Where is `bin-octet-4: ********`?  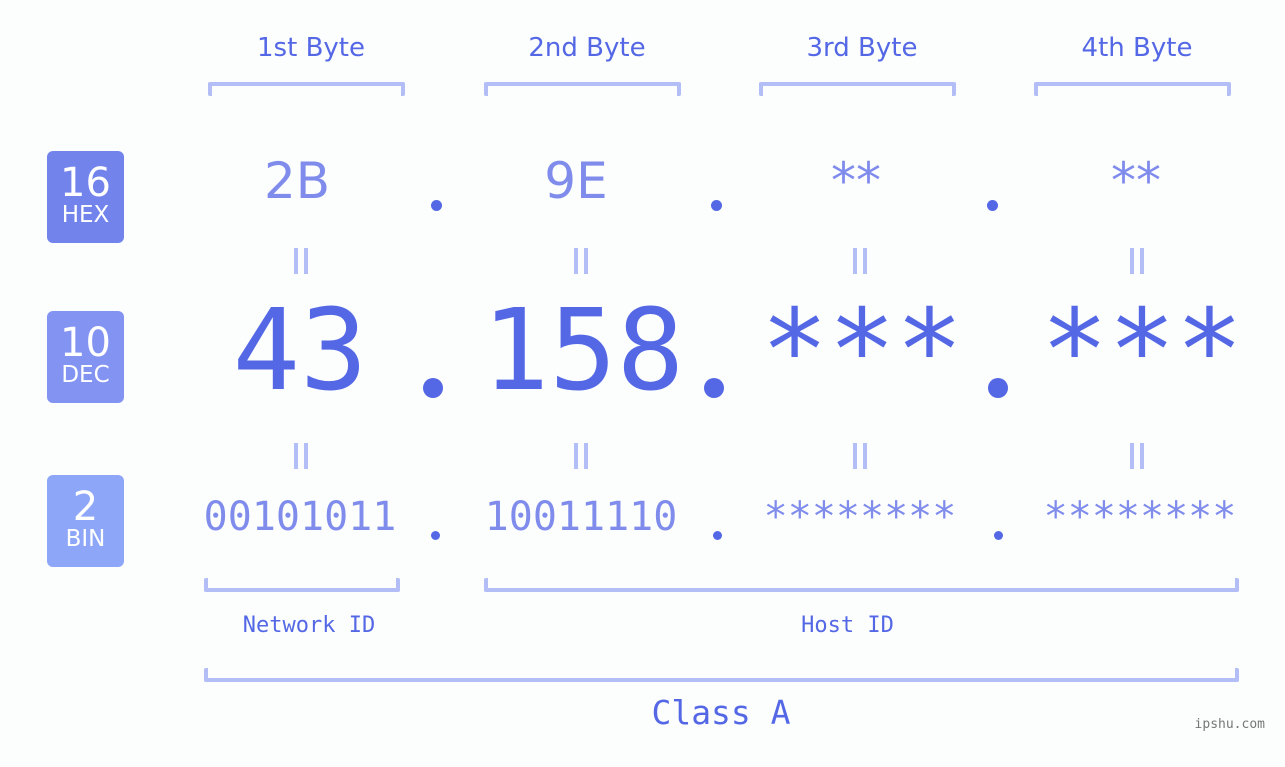
bin-octet-4: ******** is located at coordinates (1140, 517).